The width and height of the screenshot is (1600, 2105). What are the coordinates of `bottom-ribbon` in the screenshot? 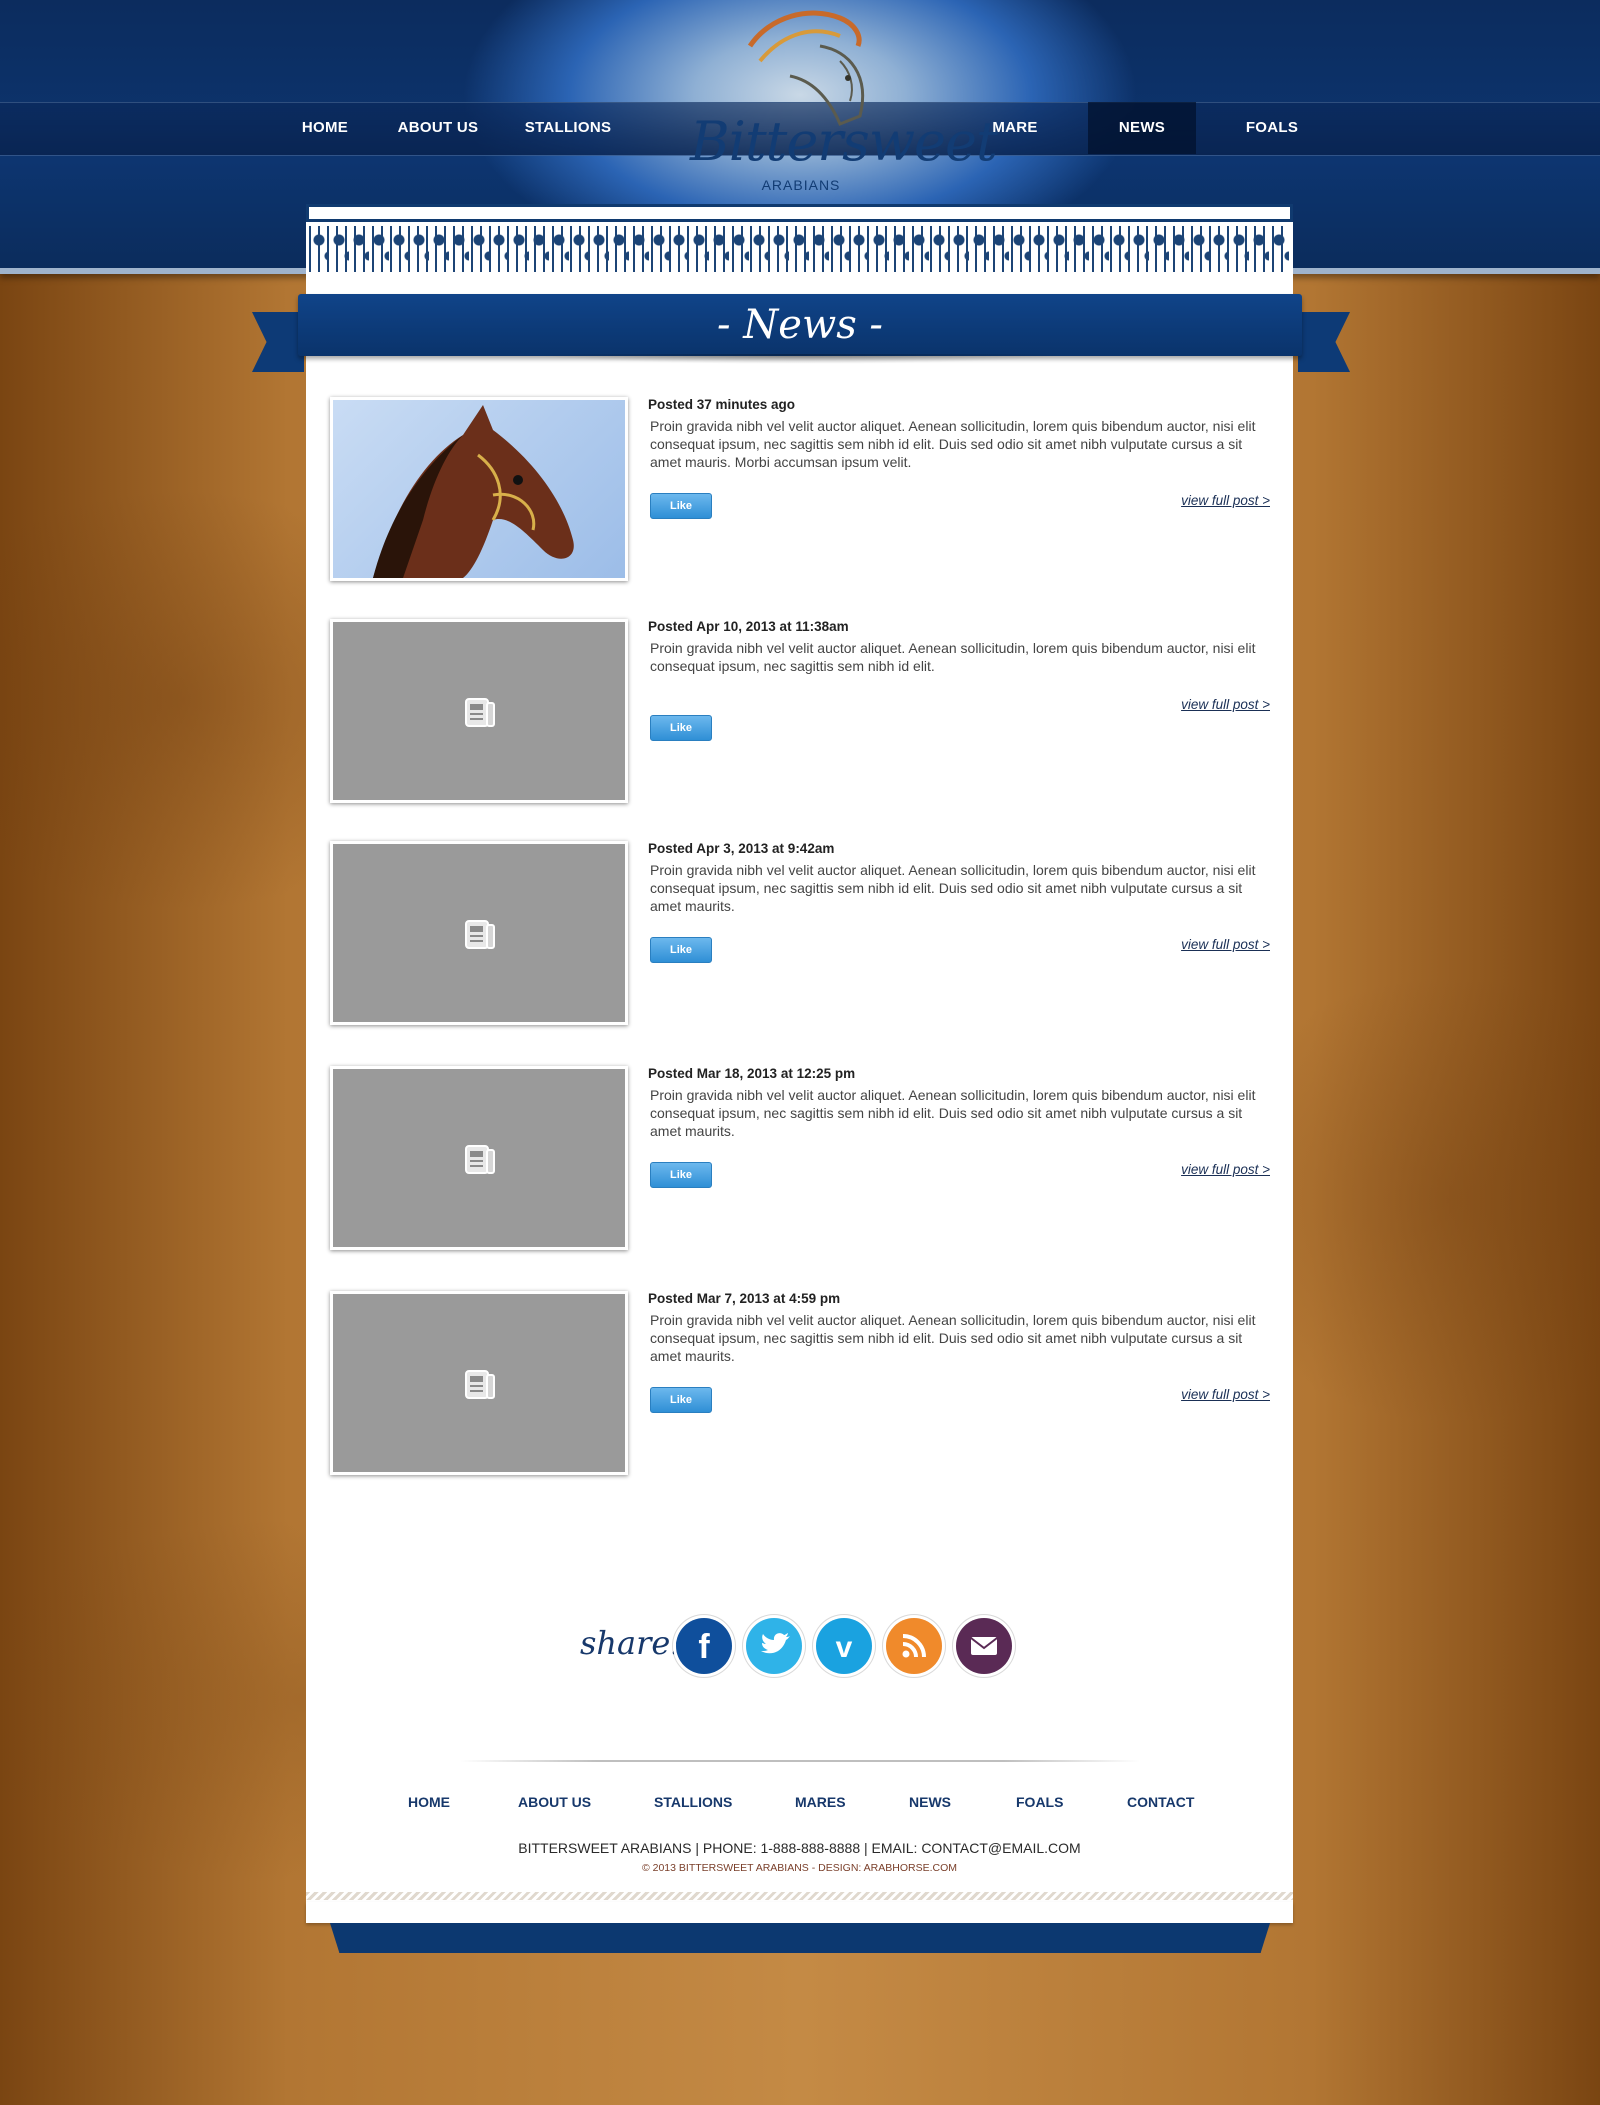 It's located at (800, 1938).